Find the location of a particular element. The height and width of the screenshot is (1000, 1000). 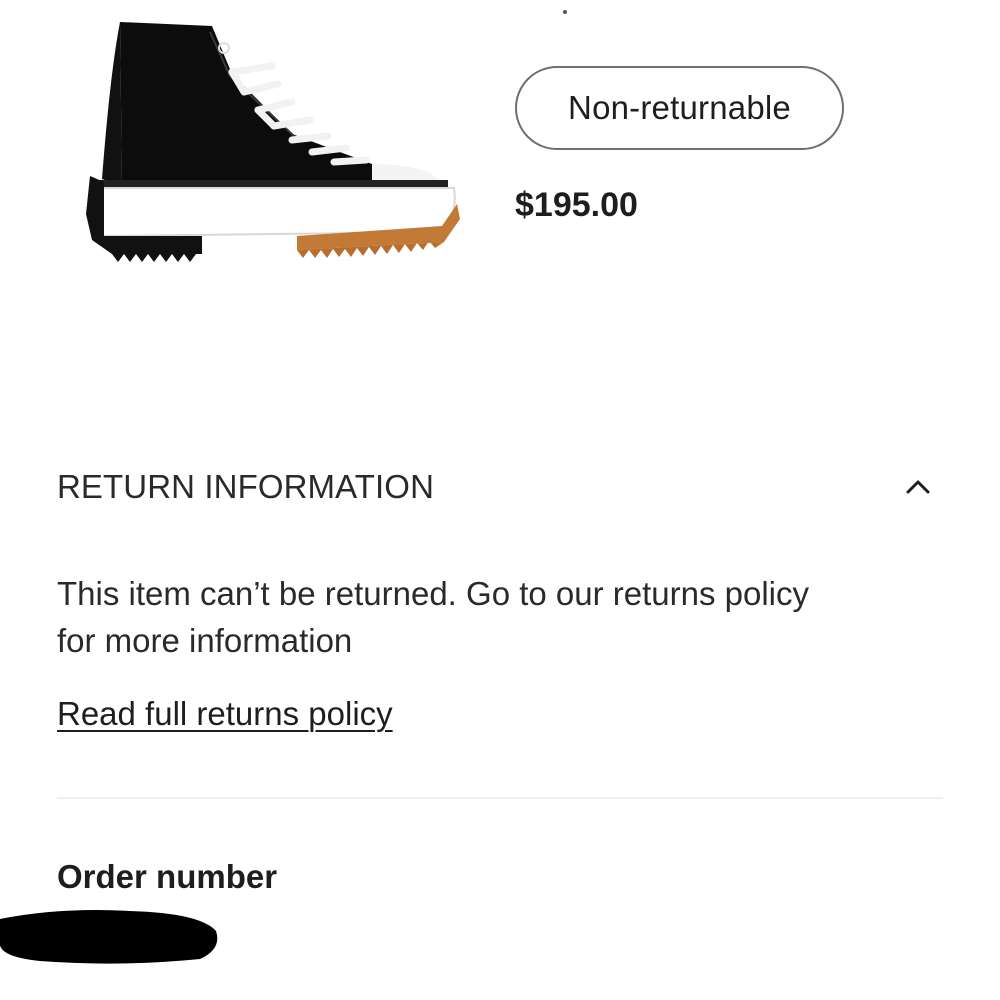

return-message-line-2: for more information is located at coordinates (205, 640).